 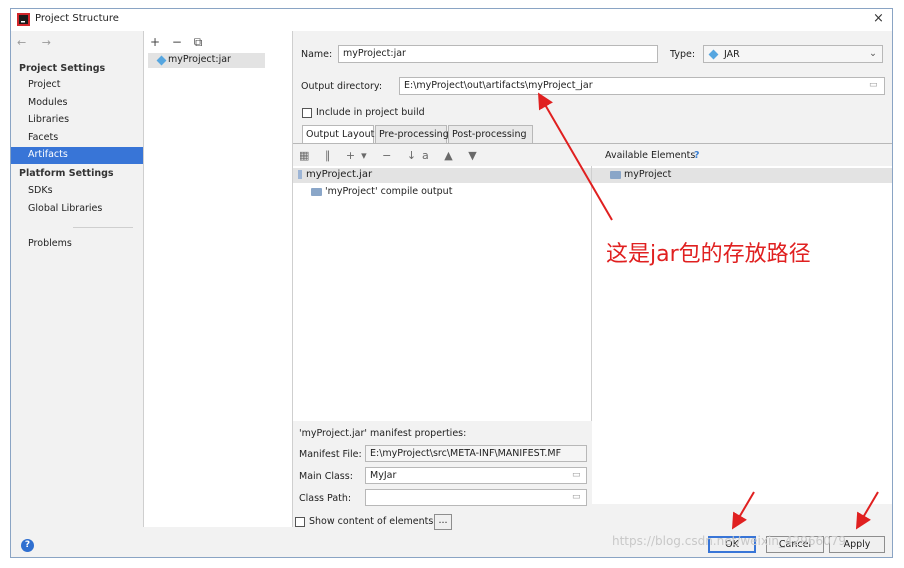 What do you see at coordinates (867, 510) in the screenshot?
I see `arrow-to-apply-button` at bounding box center [867, 510].